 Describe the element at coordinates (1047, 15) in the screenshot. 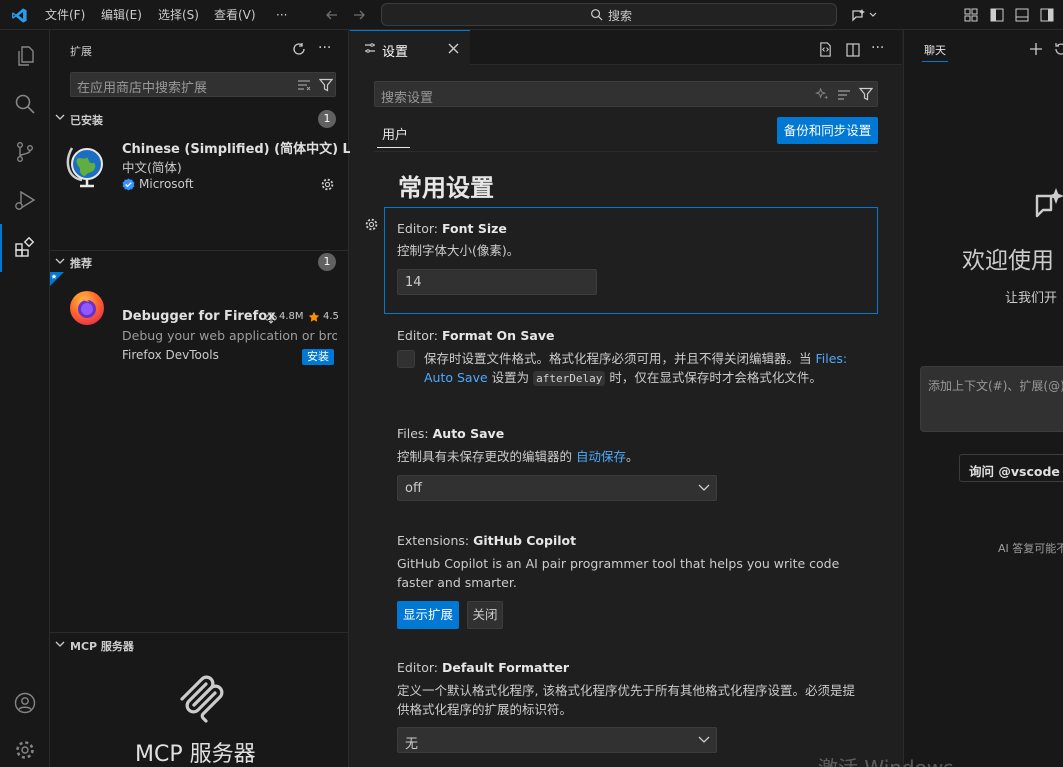

I see `toggle-secondary-sidebar-icon` at that location.